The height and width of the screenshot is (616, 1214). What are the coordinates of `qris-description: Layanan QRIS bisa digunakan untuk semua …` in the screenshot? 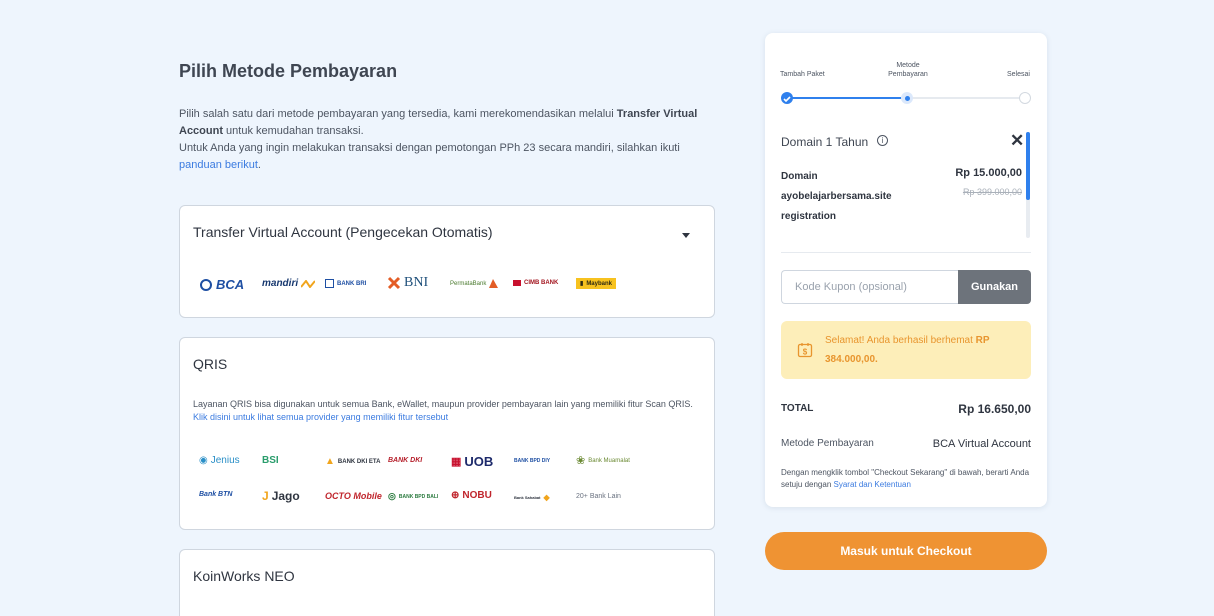 It's located at (443, 411).